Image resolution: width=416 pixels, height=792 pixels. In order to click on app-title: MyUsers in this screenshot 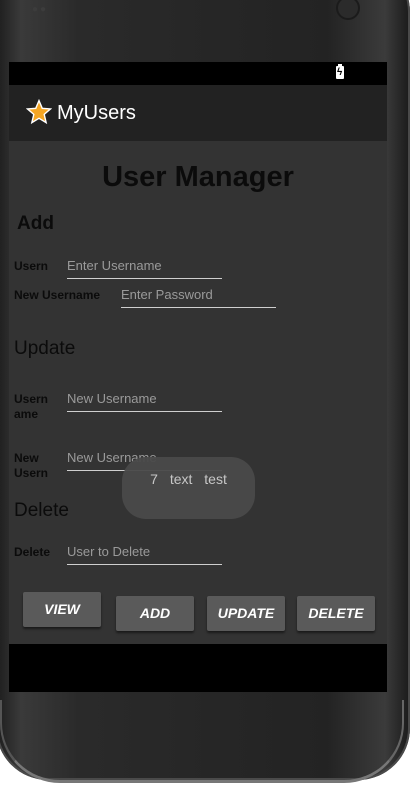, I will do `click(96, 113)`.